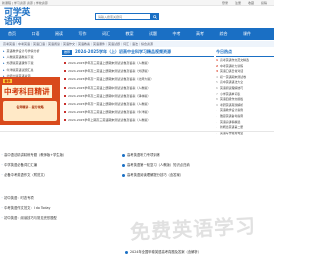 The image size is (320, 263). I want to click on list-item: · 中学英语必备词汇汇编, so click(60, 165).